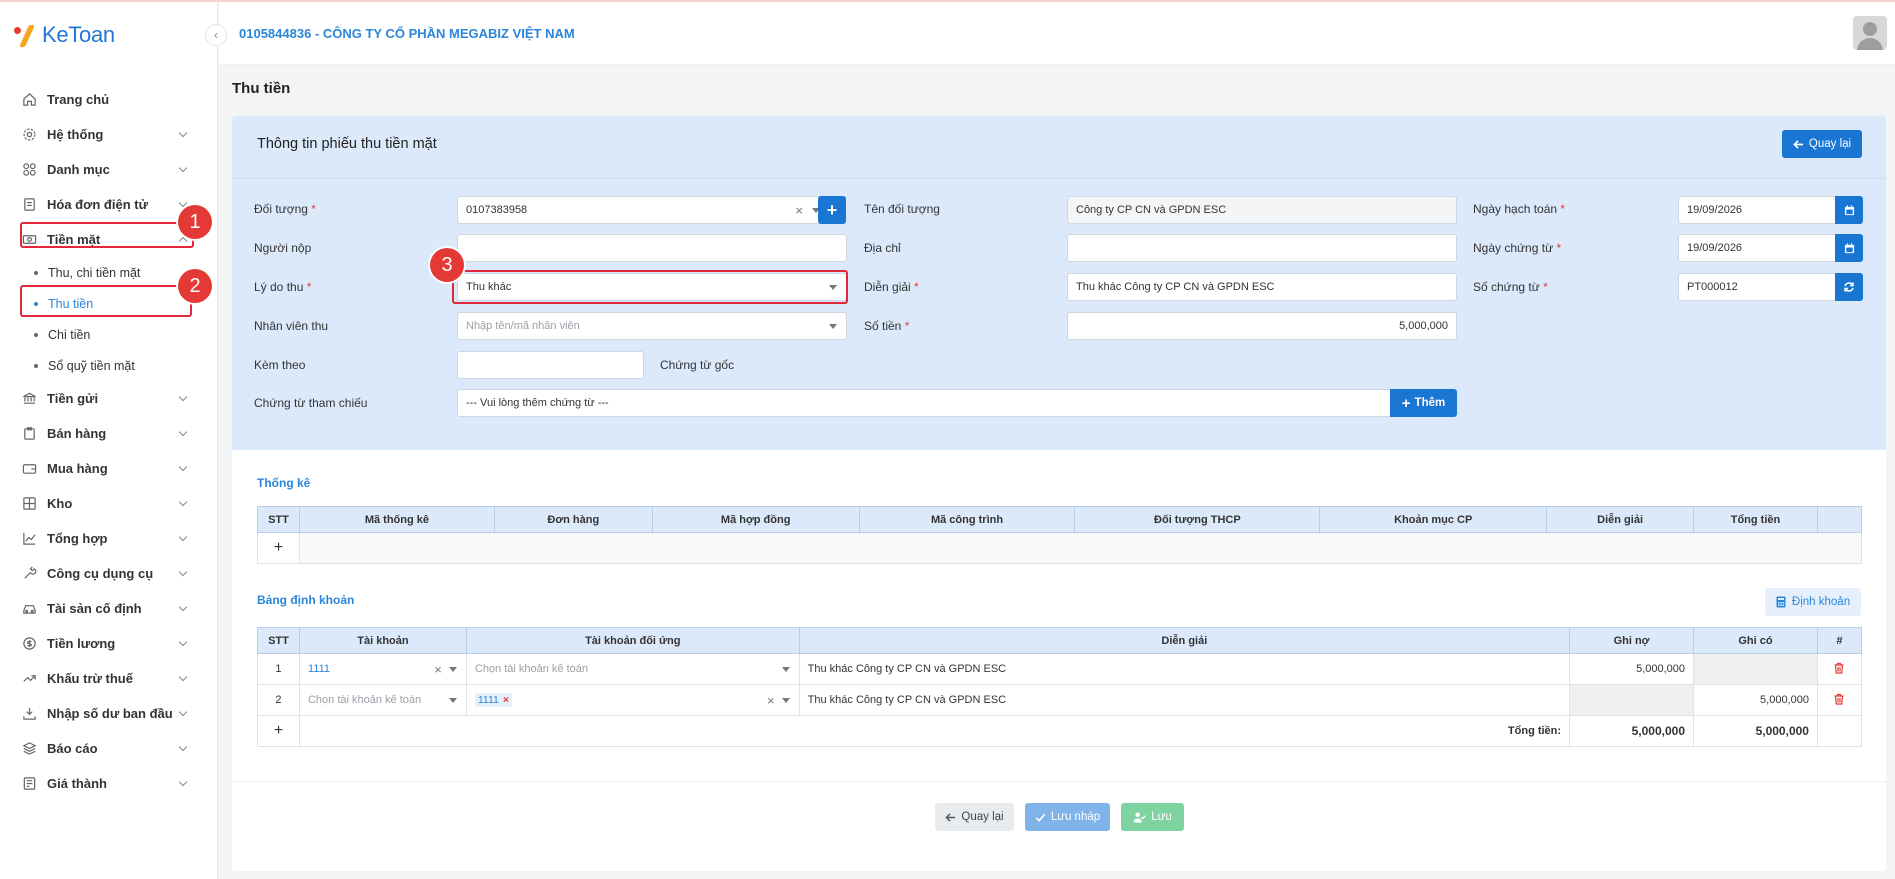 This screenshot has height=879, width=1895. What do you see at coordinates (109, 573) in the screenshot?
I see `sidebar-item-cong-cu: Công cụ dụng cụ` at bounding box center [109, 573].